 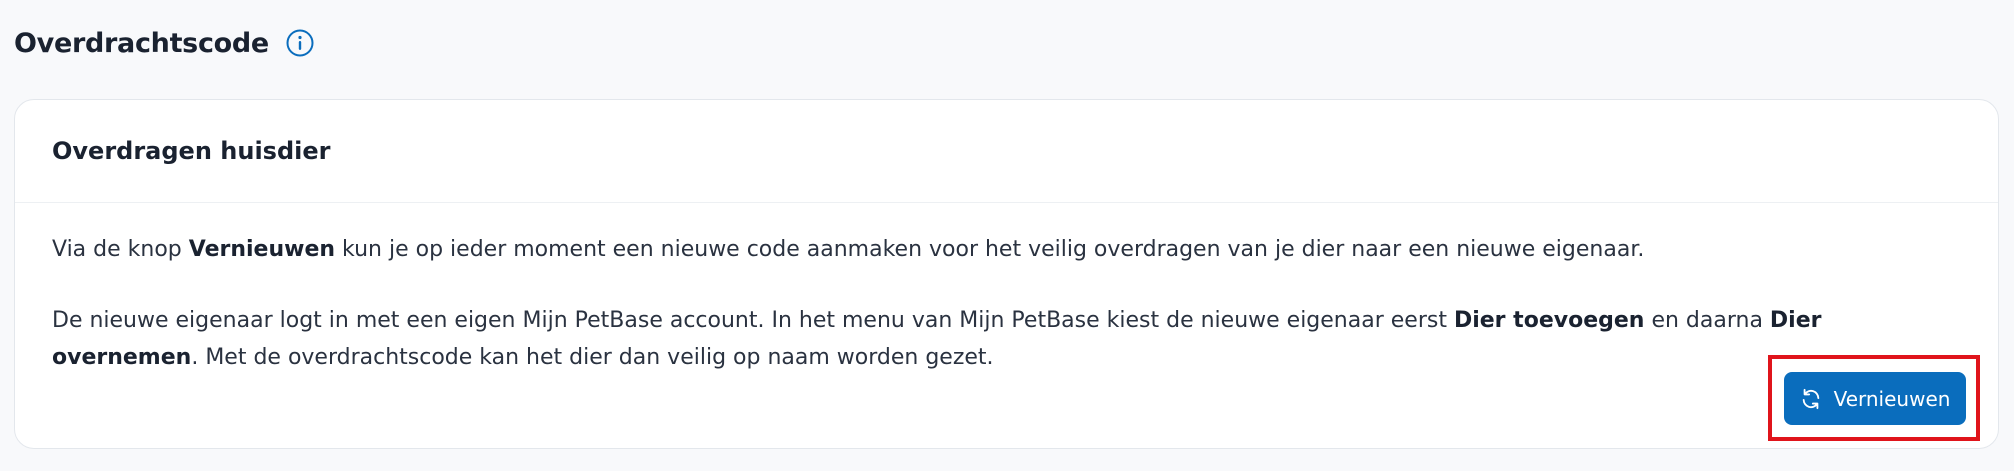 I want to click on refresh-icon, so click(x=1811, y=399).